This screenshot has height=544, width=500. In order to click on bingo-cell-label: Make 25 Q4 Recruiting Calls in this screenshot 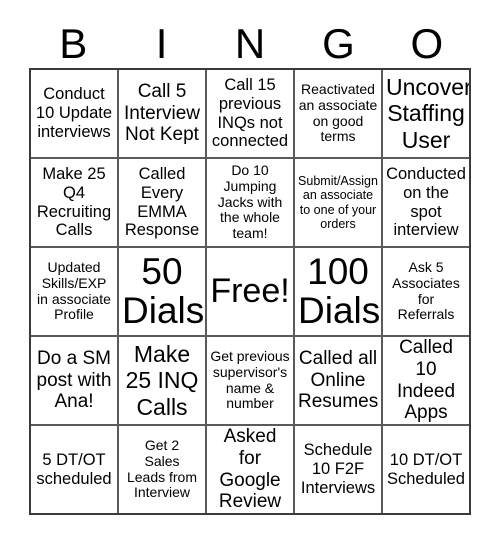, I will do `click(74, 202)`.